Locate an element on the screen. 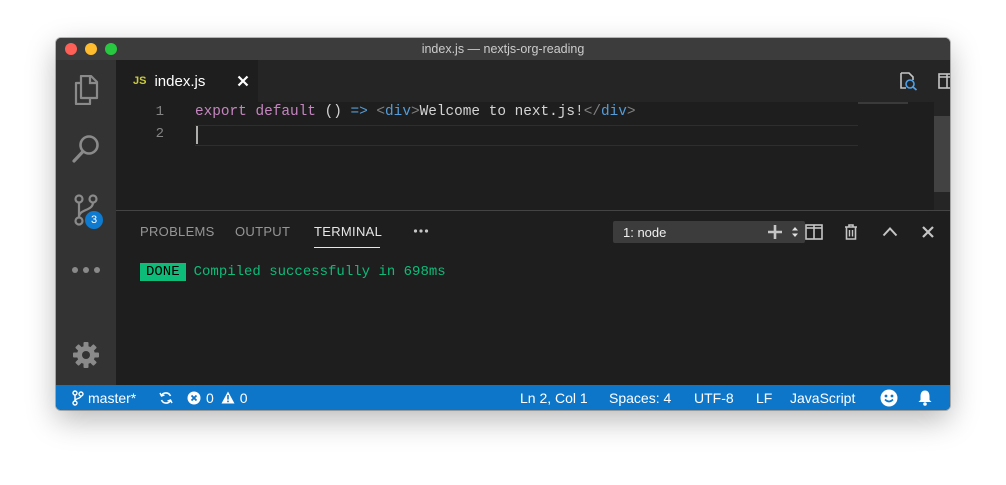 The height and width of the screenshot is (485, 1006). tab-label: index.js is located at coordinates (180, 81).